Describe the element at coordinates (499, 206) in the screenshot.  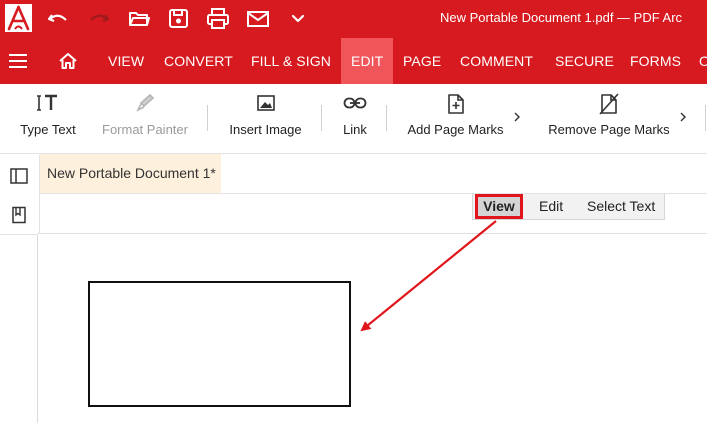
I see `view-mode-button: View` at that location.